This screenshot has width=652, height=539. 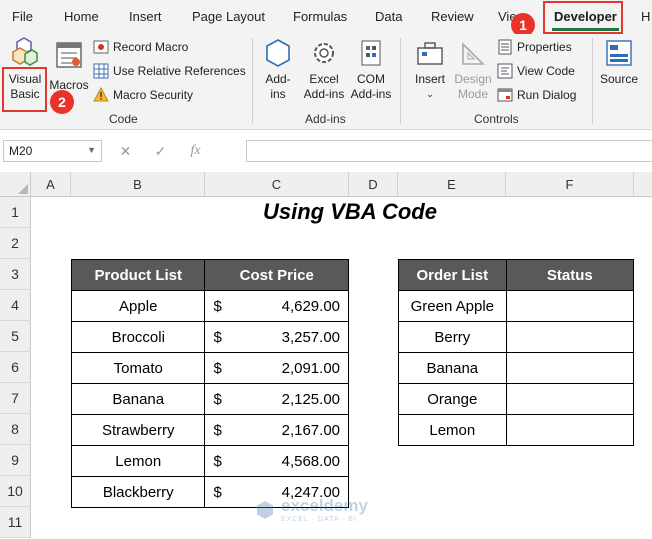 I want to click on watermark: exceldemy EXCEL · DATA · BI, so click(x=311, y=509).